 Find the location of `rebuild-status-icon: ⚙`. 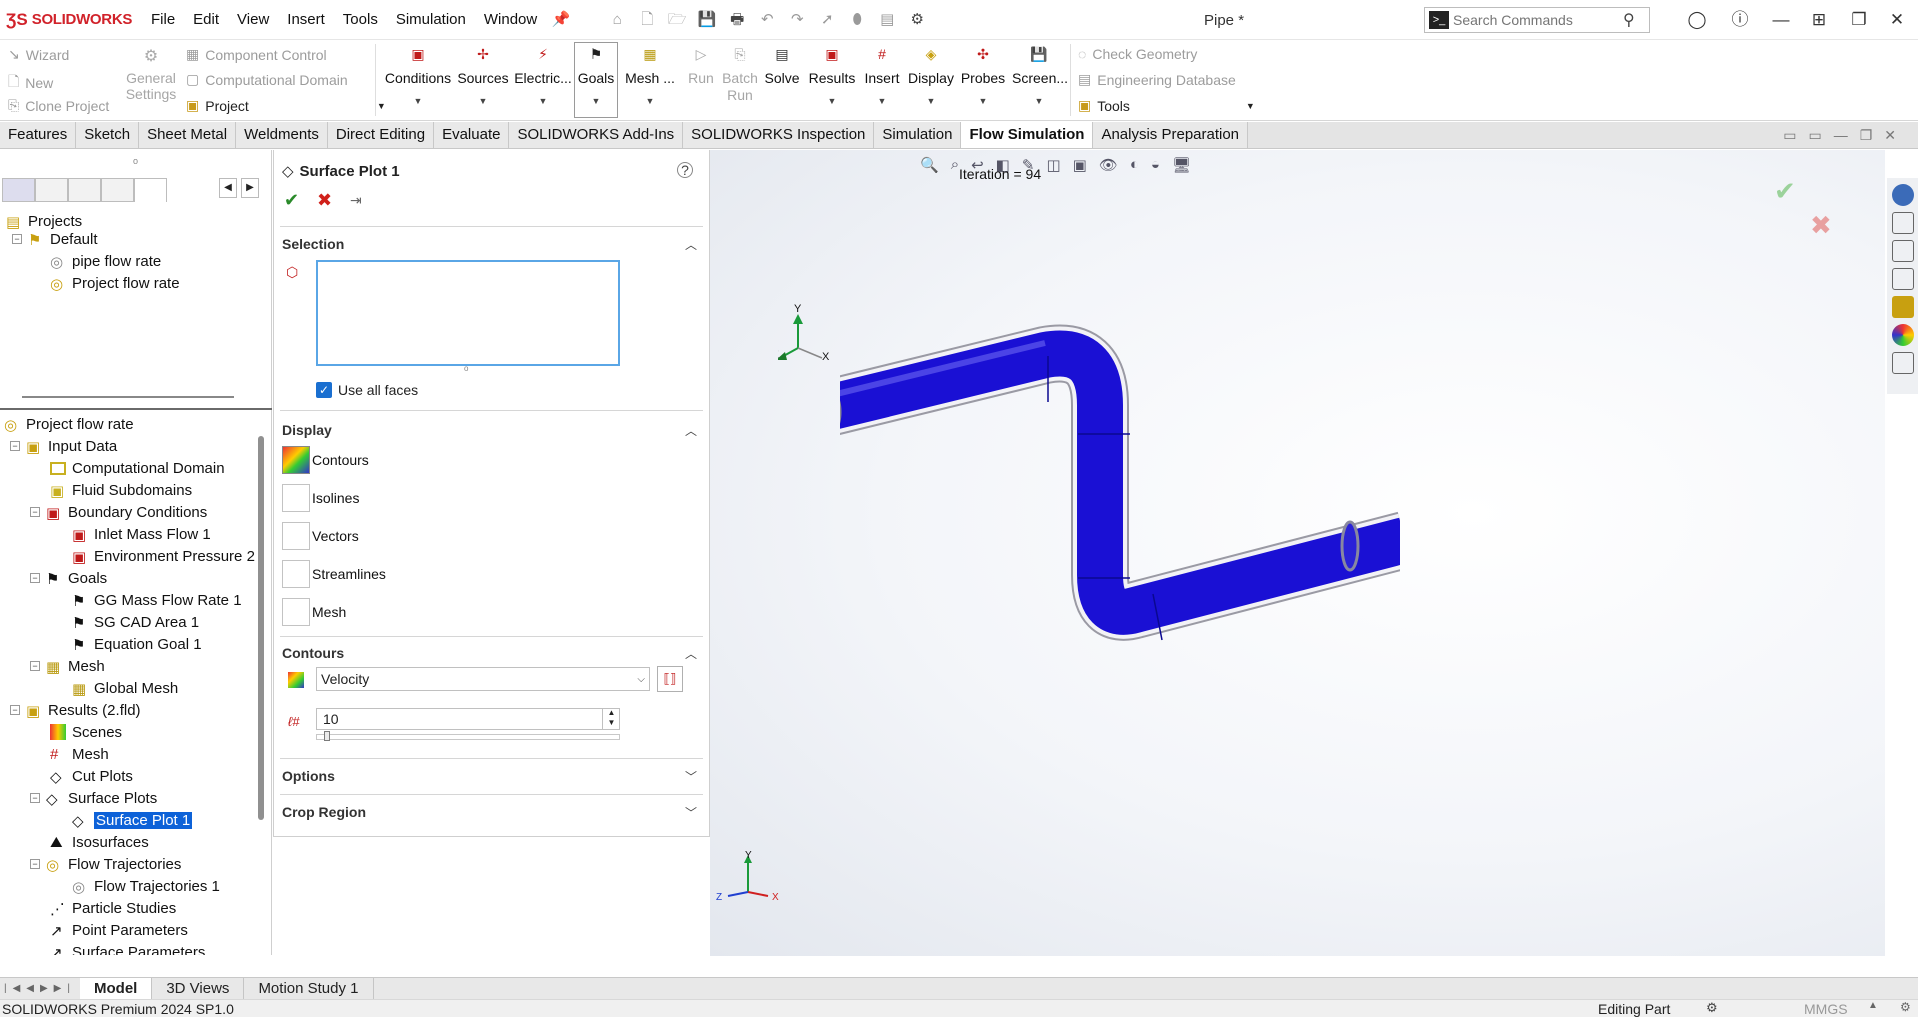

rebuild-status-icon: ⚙ is located at coordinates (1712, 1008).